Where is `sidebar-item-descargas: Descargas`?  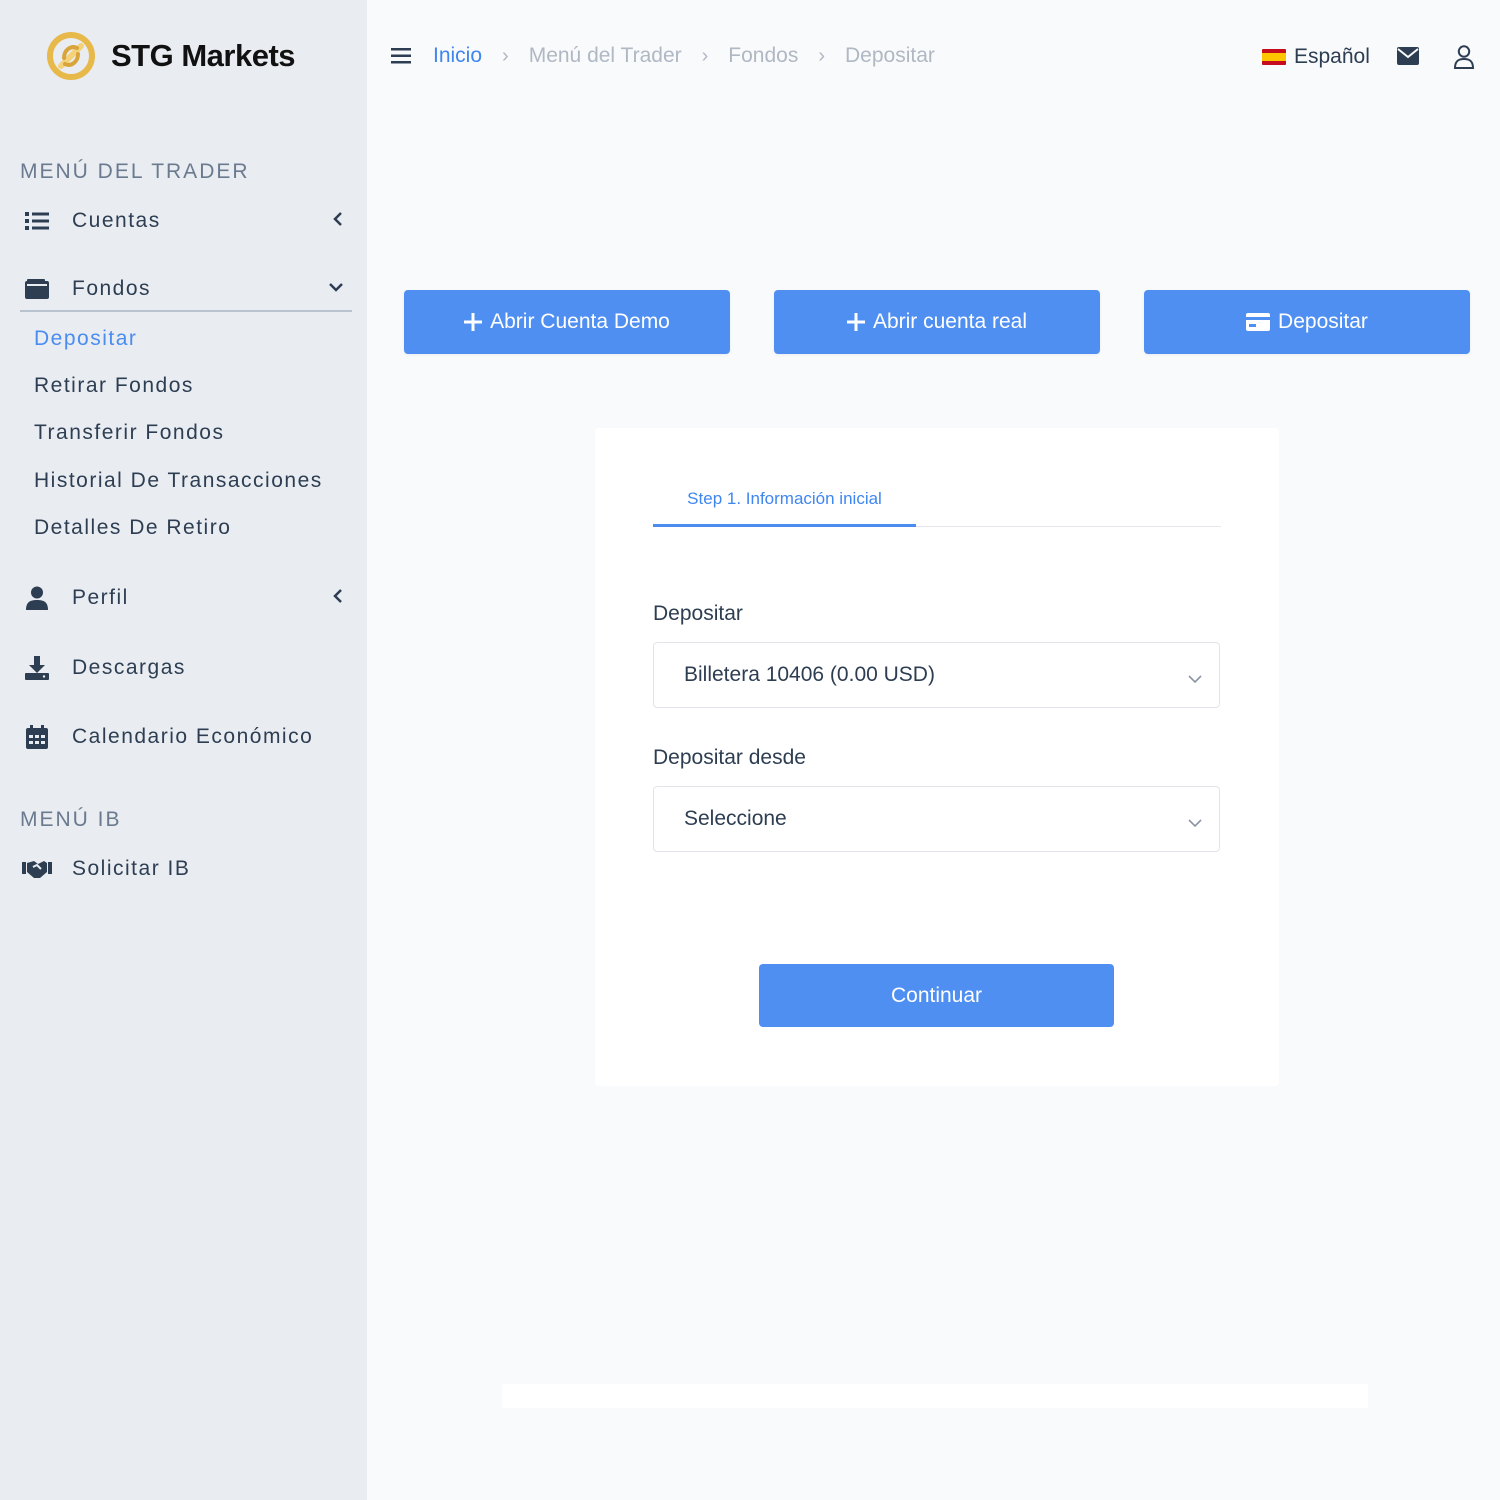
sidebar-item-descargas: Descargas is located at coordinates (186, 668).